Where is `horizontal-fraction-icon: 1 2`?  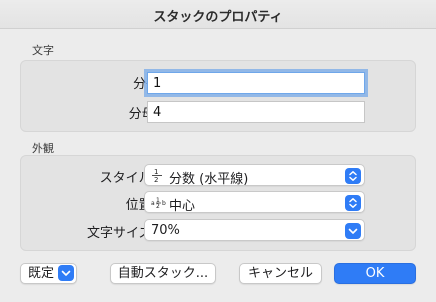 horizontal-fraction-icon: 1 2 is located at coordinates (157, 176).